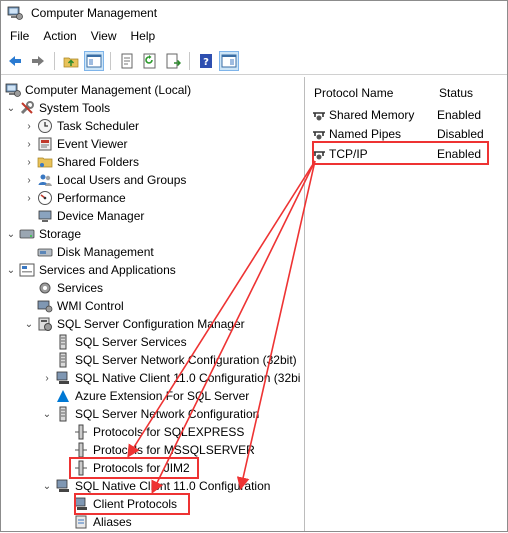 The image size is (508, 533). I want to click on menu-bar: File Action View Help, so click(254, 36).